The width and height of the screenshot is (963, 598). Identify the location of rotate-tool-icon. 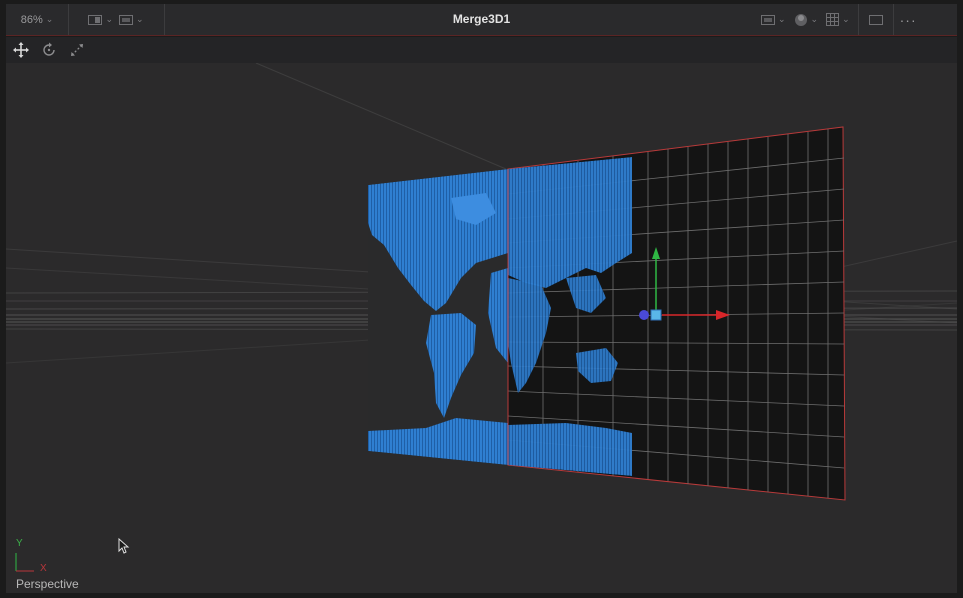
(49, 50).